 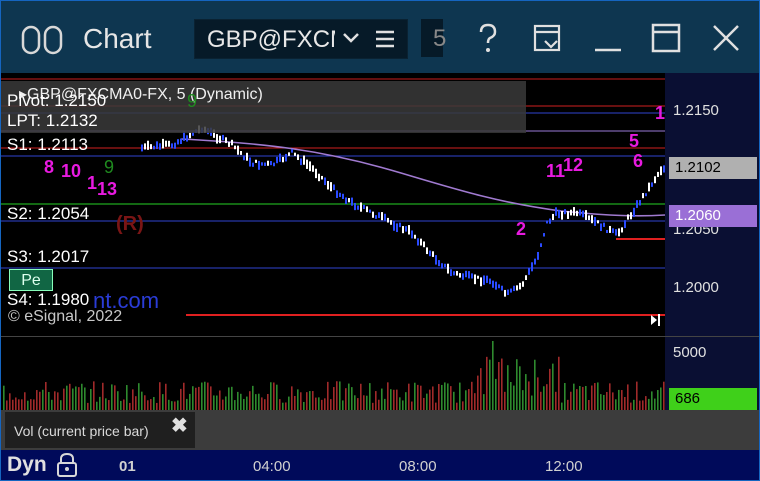 What do you see at coordinates (666, 38) in the screenshot?
I see `maximize-icon` at bounding box center [666, 38].